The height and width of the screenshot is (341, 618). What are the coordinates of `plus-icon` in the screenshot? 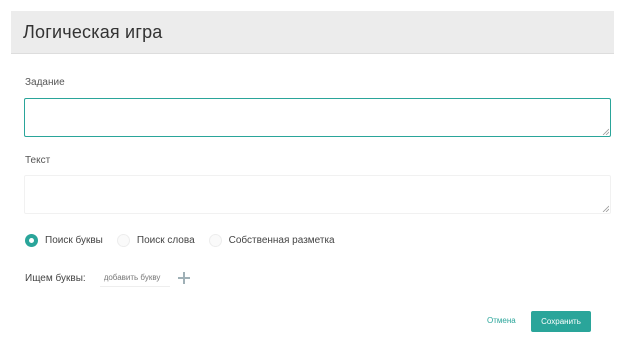 It's located at (183, 278).